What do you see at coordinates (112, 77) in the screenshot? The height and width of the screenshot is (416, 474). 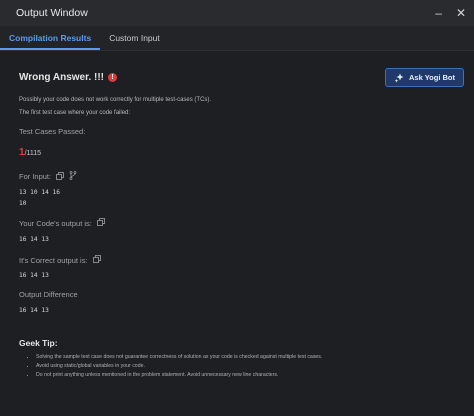 I see `error-icon: !` at bounding box center [112, 77].